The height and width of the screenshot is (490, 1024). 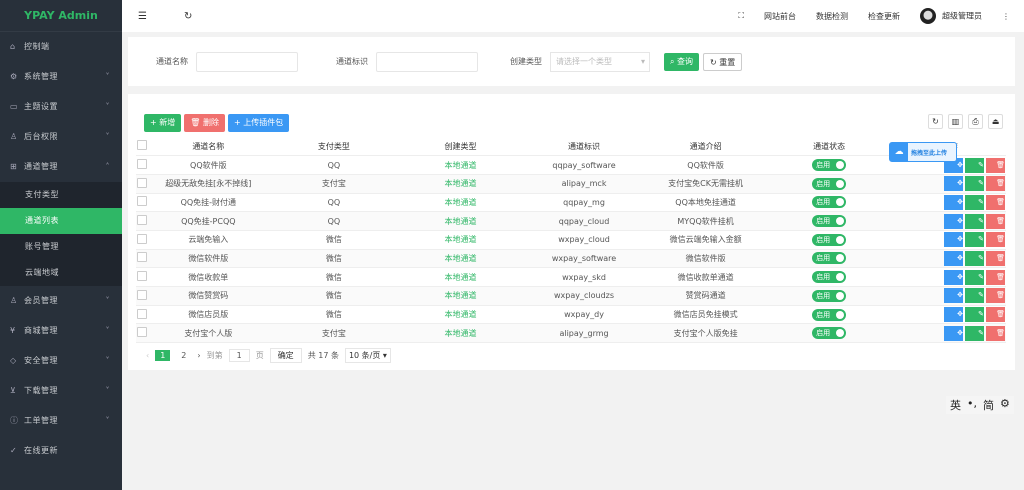 I want to click on column-header: 通道标识, so click(x=584, y=147).